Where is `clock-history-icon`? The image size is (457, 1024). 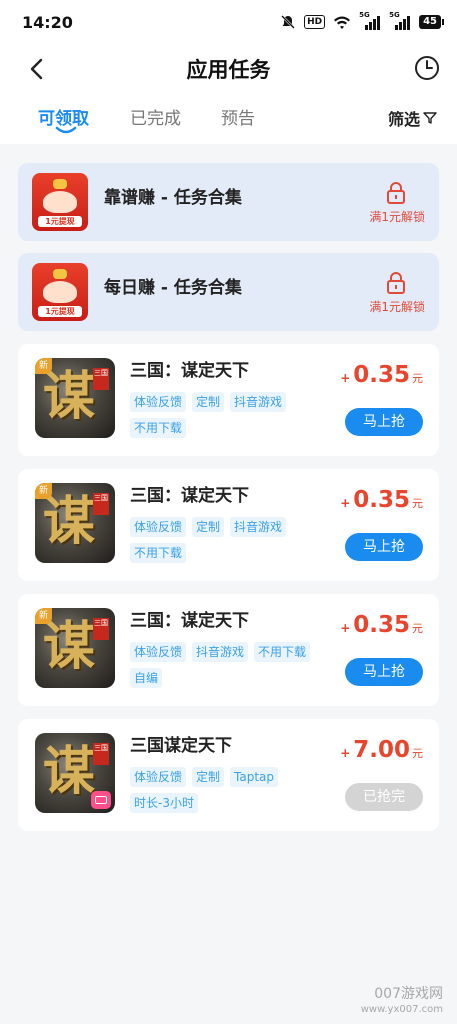
clock-history-icon is located at coordinates (427, 68).